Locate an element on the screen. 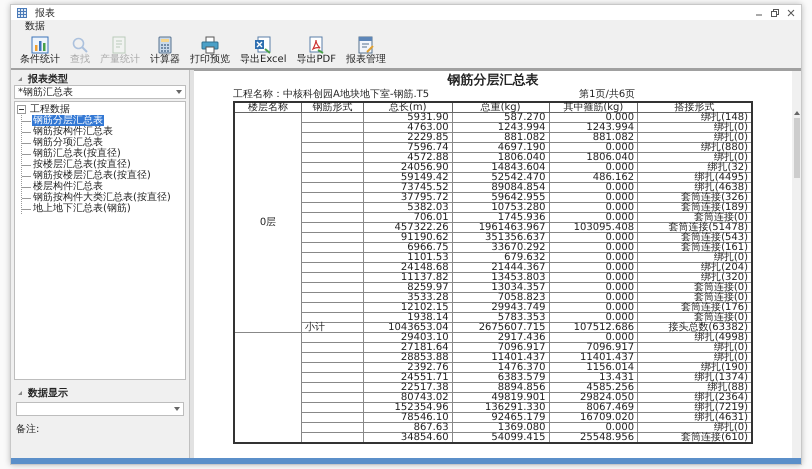  table-cell: 1369.080 is located at coordinates (500, 427).